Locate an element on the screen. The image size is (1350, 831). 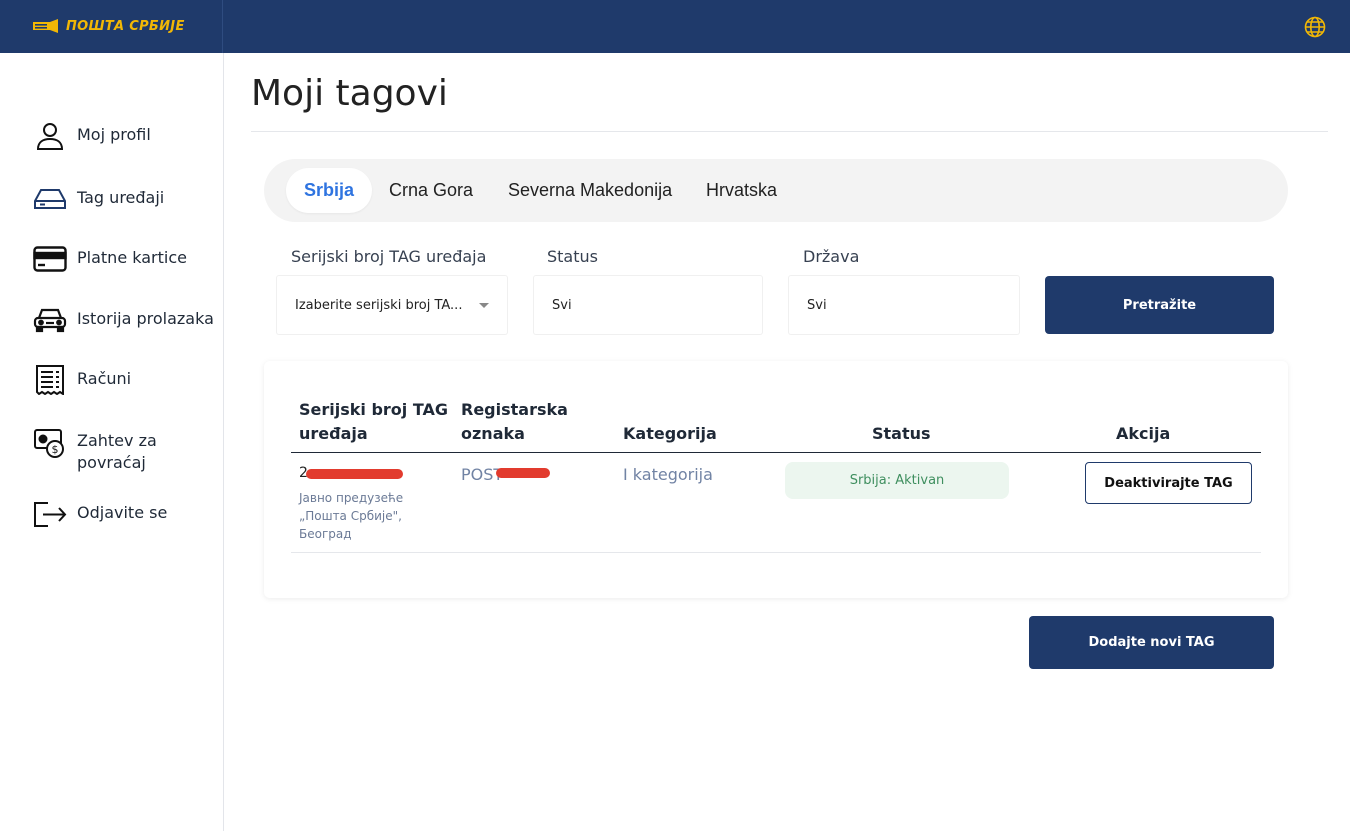
receipt-icon is located at coordinates (50, 380).